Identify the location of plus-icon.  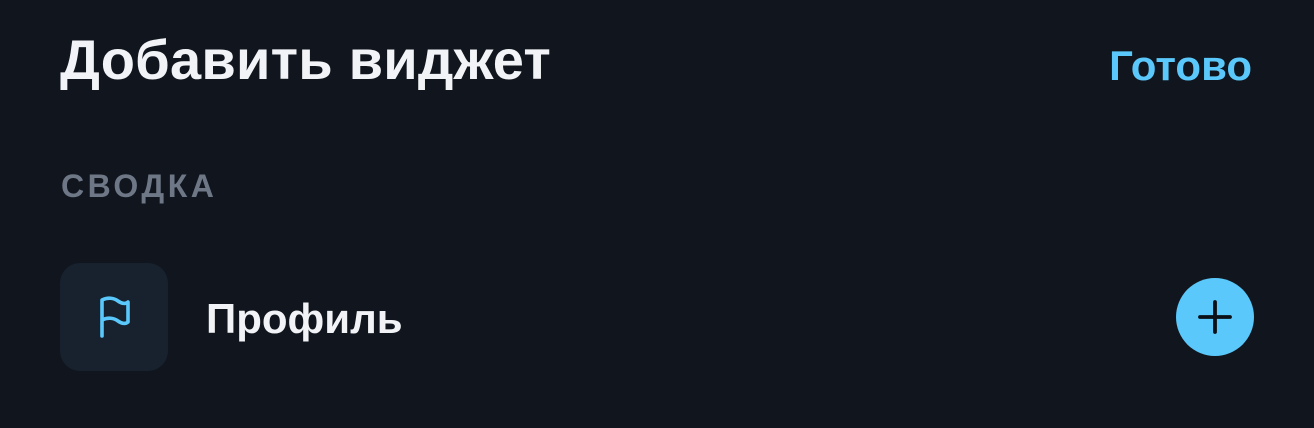
(1215, 317).